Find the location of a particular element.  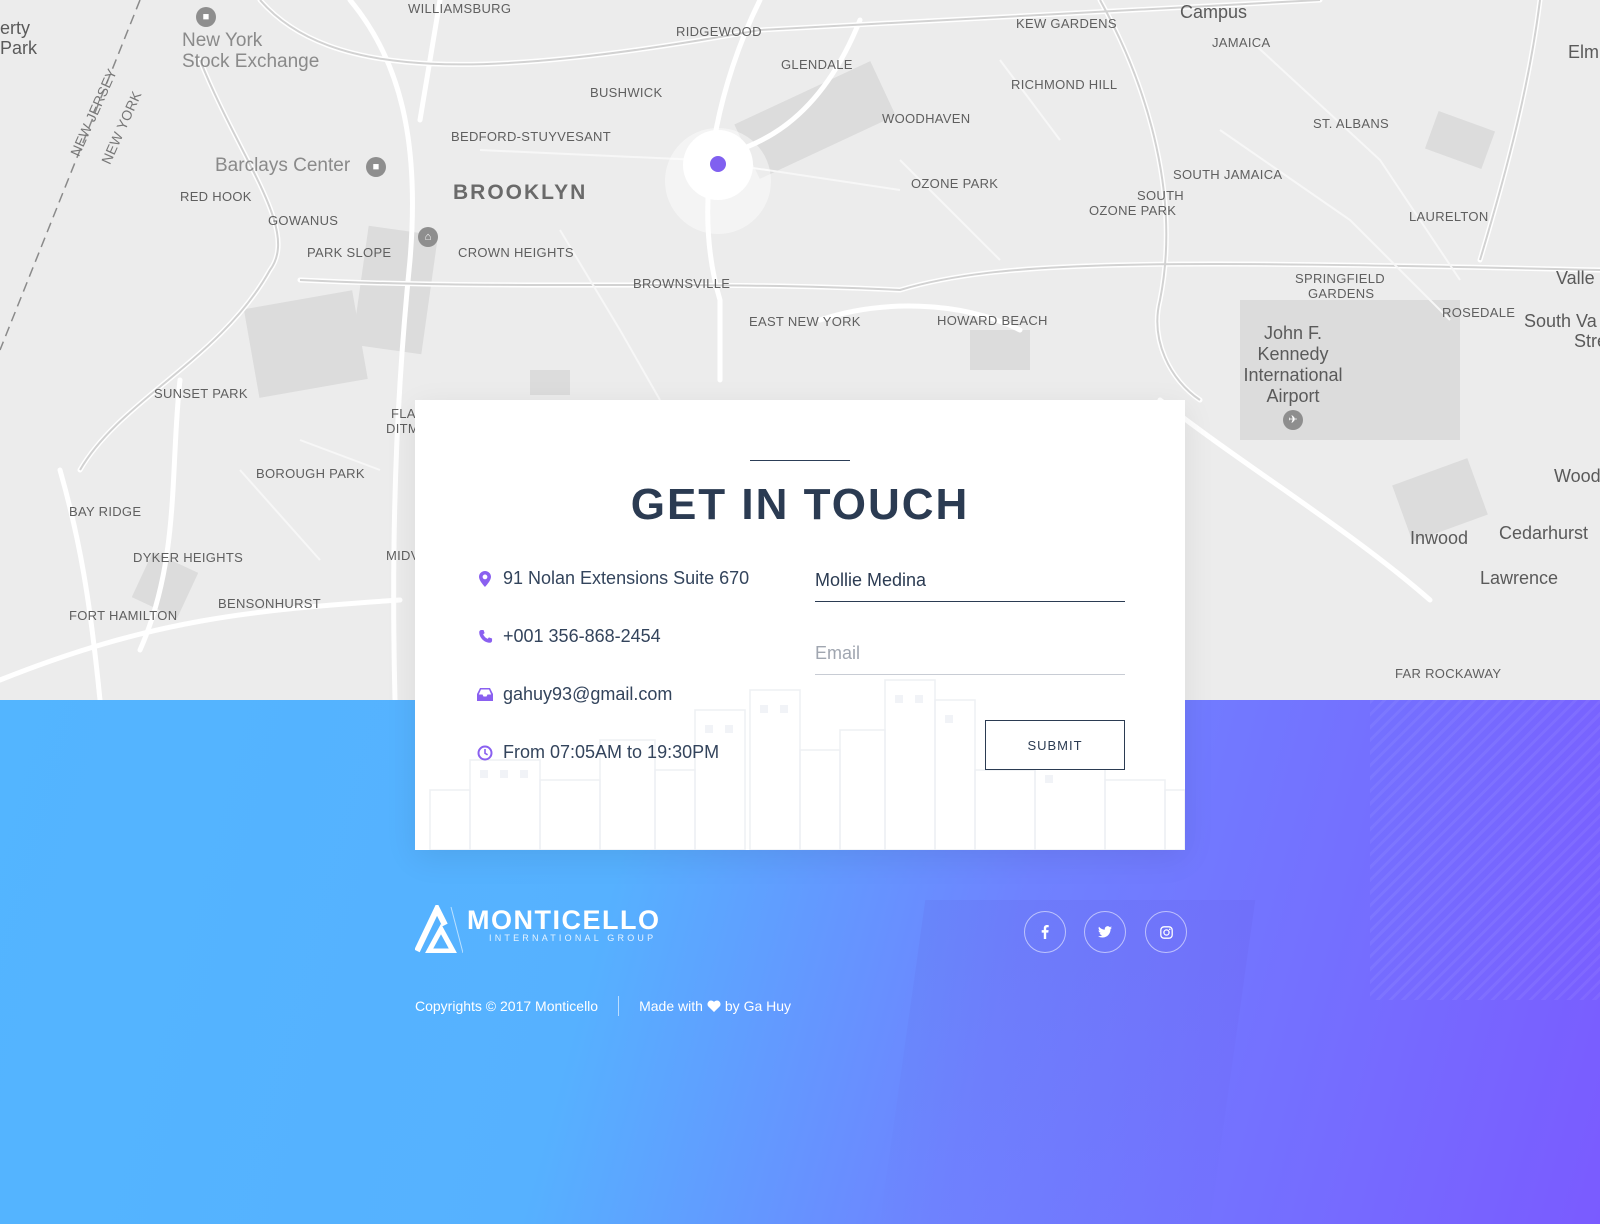

instagram-button is located at coordinates (1166, 932).